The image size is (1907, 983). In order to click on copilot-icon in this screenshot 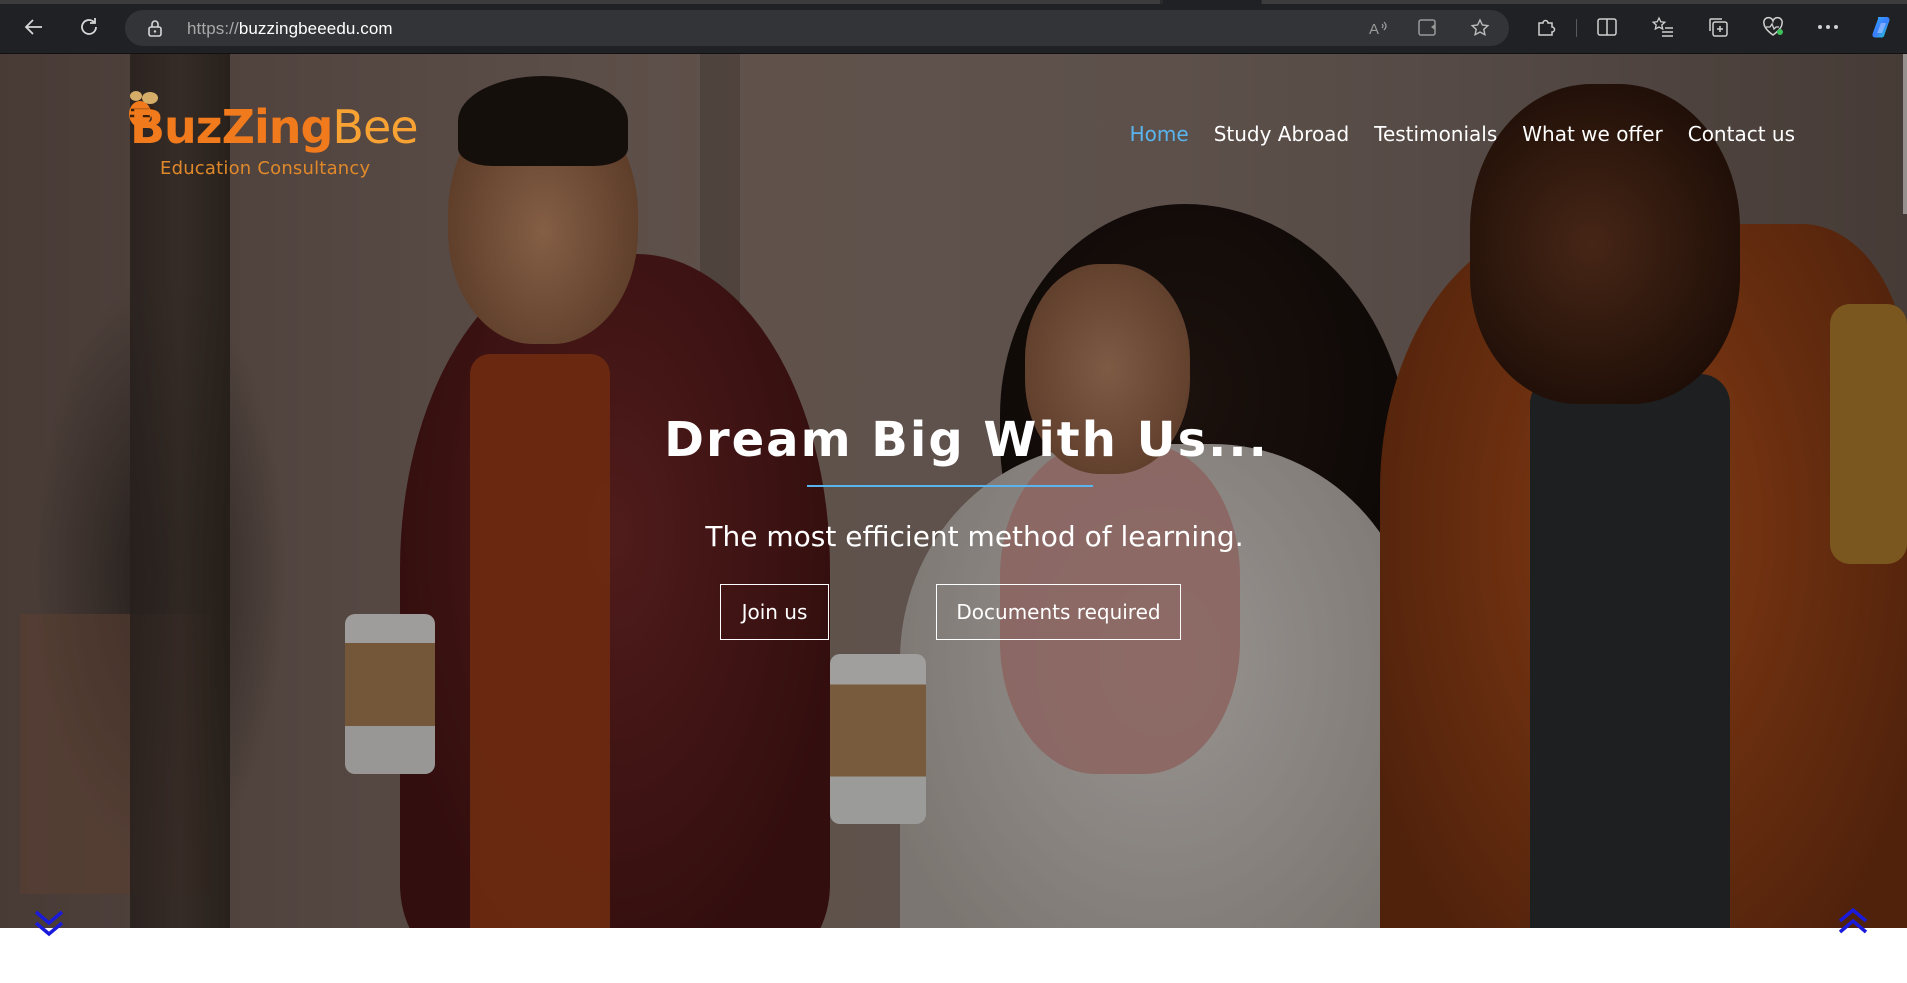, I will do `click(1882, 27)`.